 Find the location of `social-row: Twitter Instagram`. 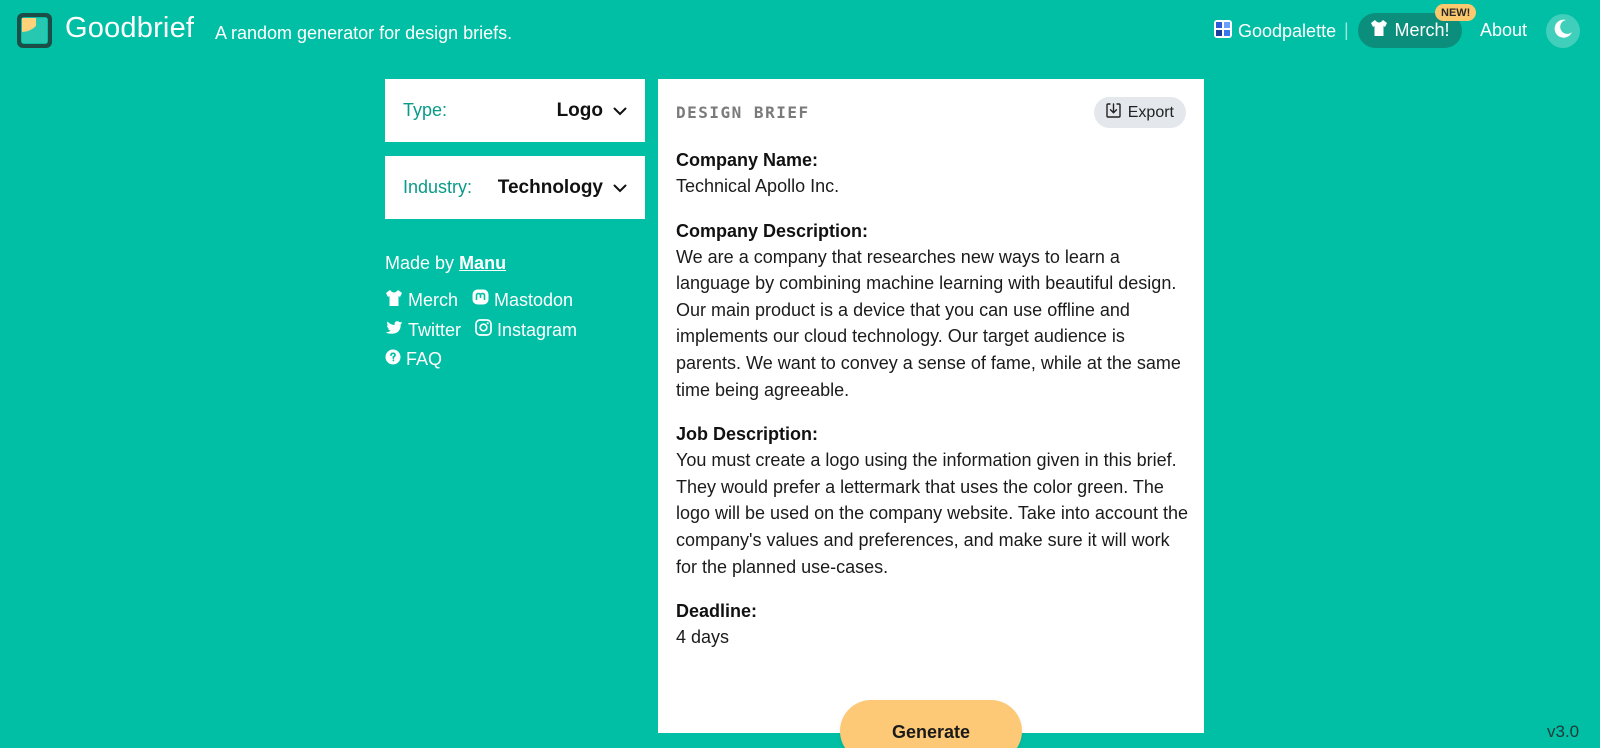

social-row: Twitter Instagram is located at coordinates (481, 330).